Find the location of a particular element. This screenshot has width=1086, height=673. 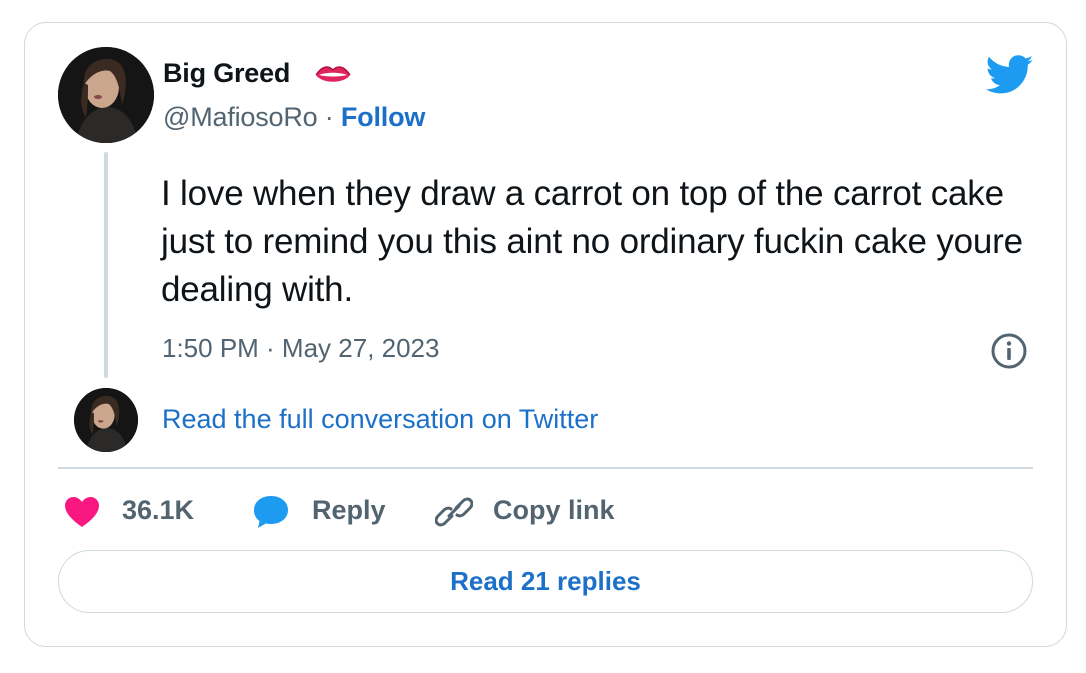

link-icon is located at coordinates (454, 512).